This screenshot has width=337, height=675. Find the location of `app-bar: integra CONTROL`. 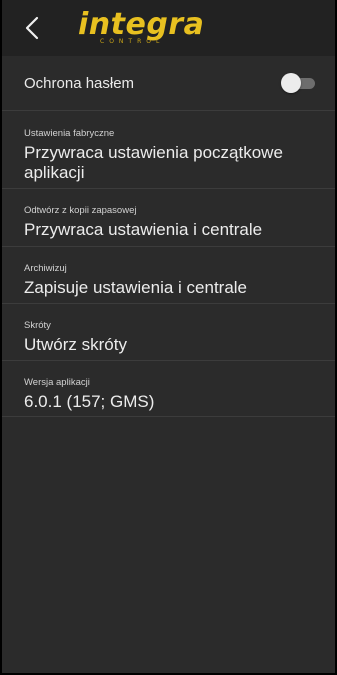

app-bar: integra CONTROL is located at coordinates (168, 28).